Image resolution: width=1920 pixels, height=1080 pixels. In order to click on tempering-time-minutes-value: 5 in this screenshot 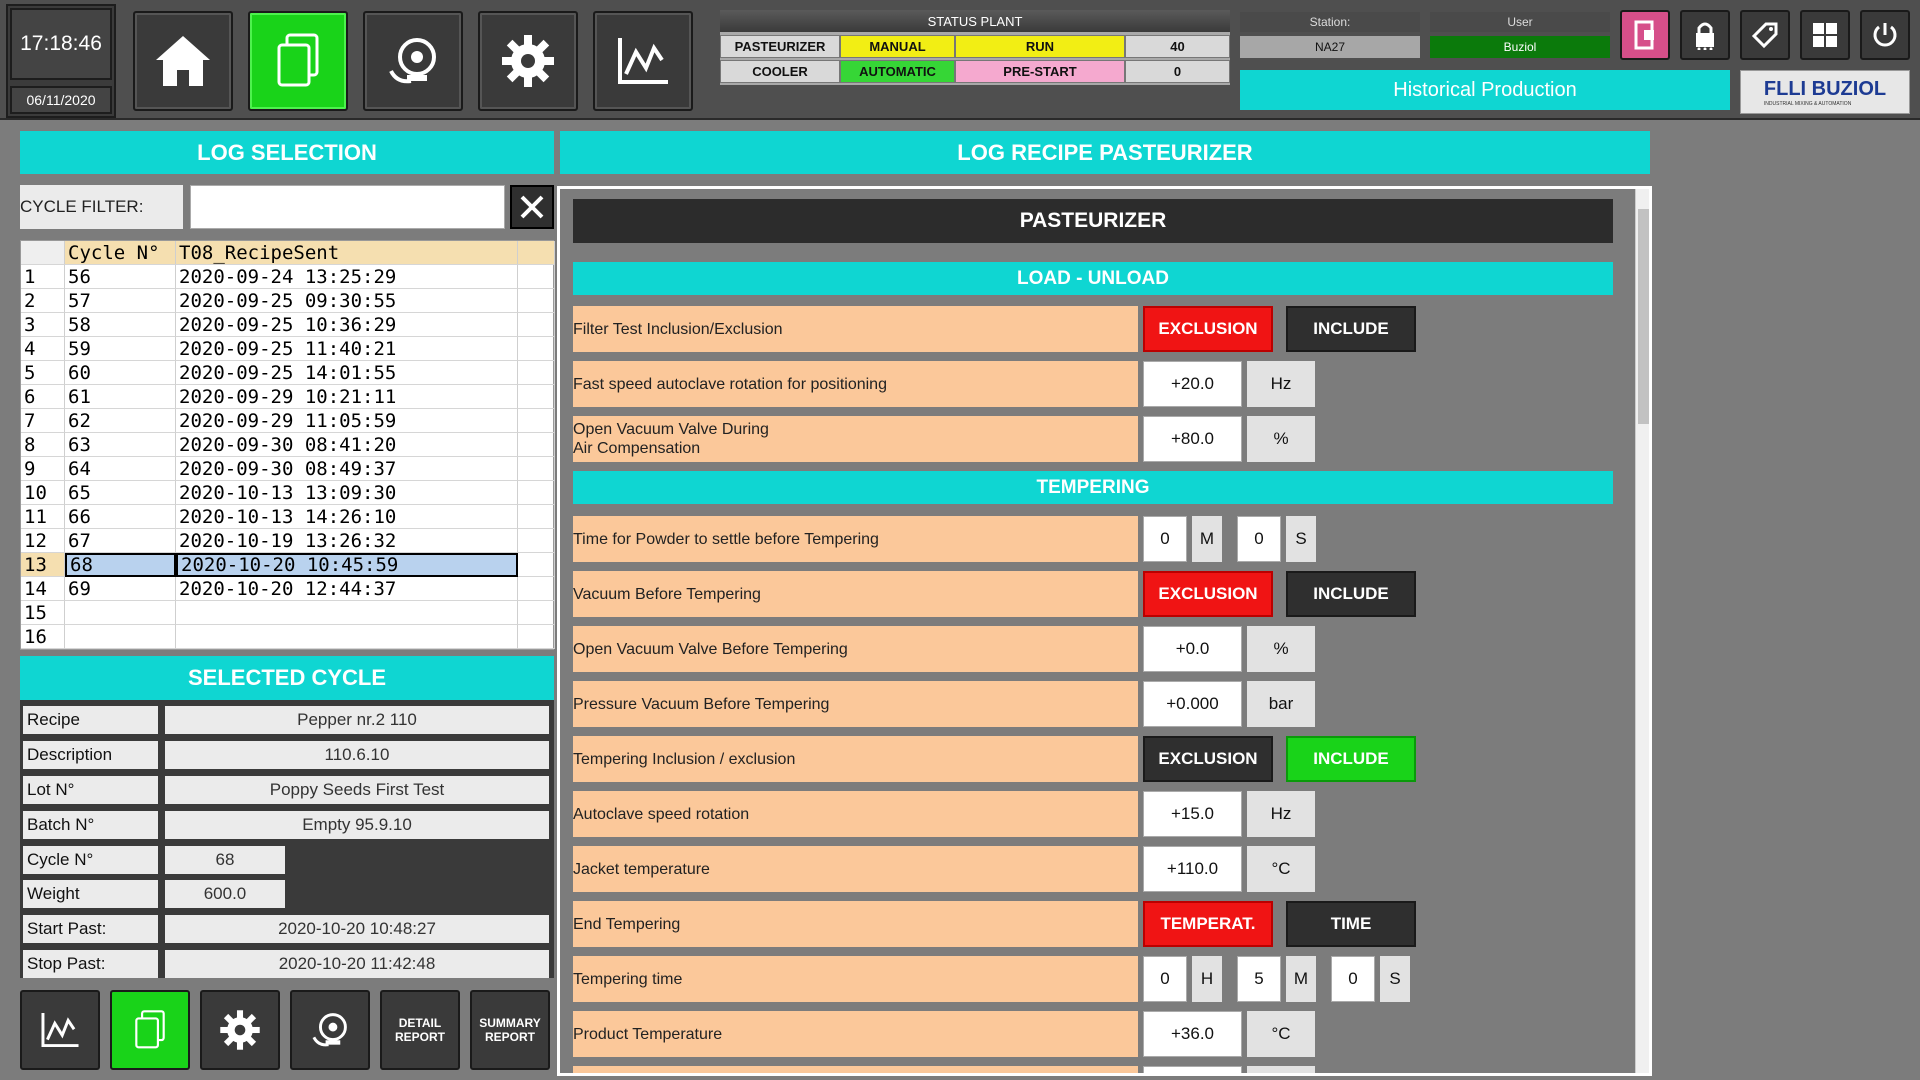, I will do `click(1259, 979)`.